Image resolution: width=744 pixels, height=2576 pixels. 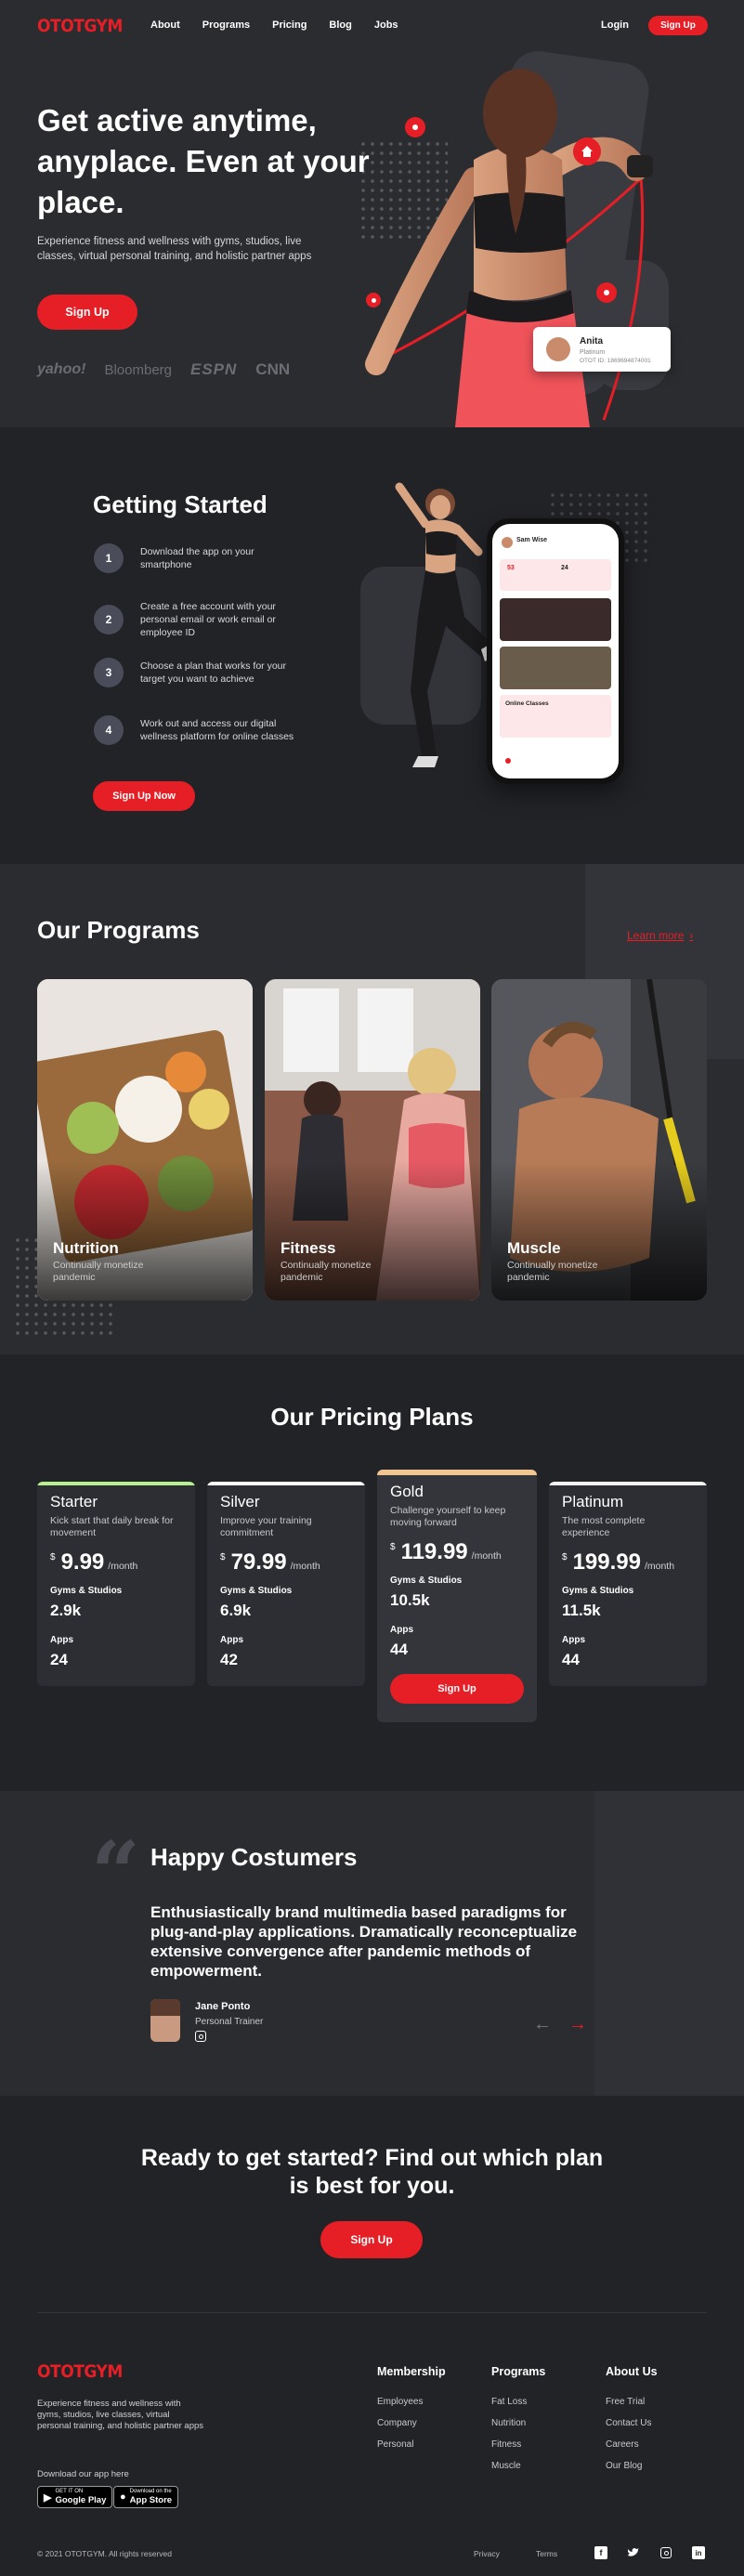 I want to click on google-play-badge: ▶ GET IT ON Google Play, so click(x=75, y=2497).